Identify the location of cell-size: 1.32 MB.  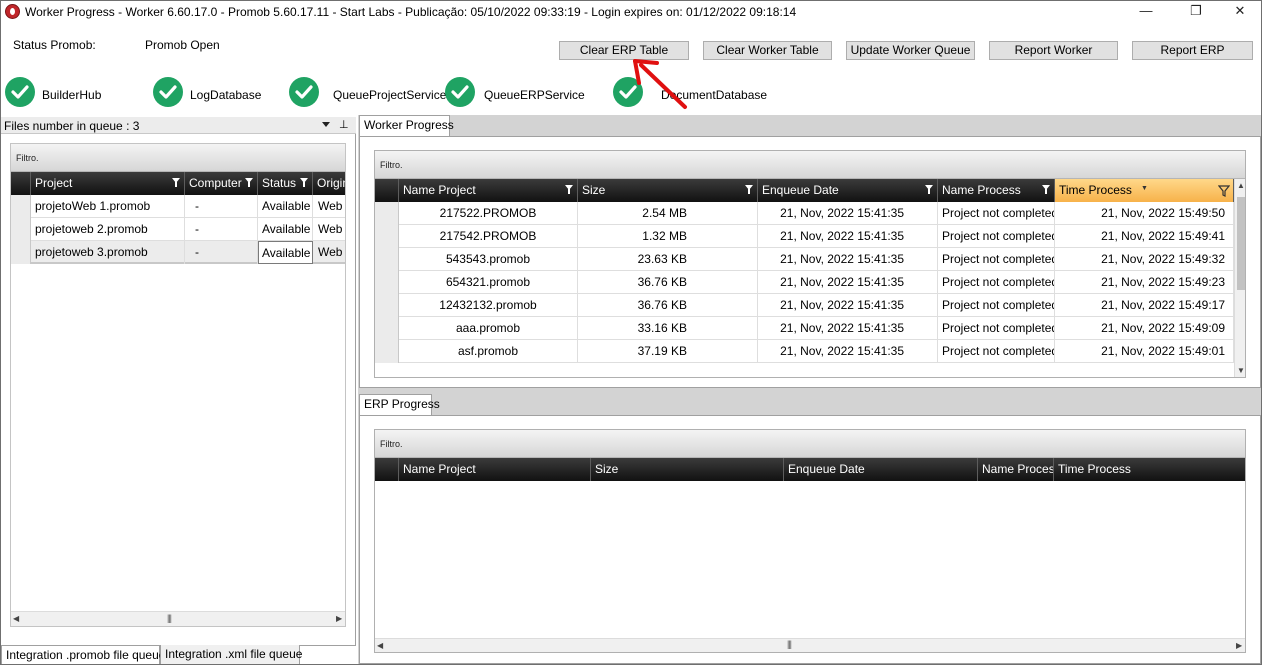
(668, 236).